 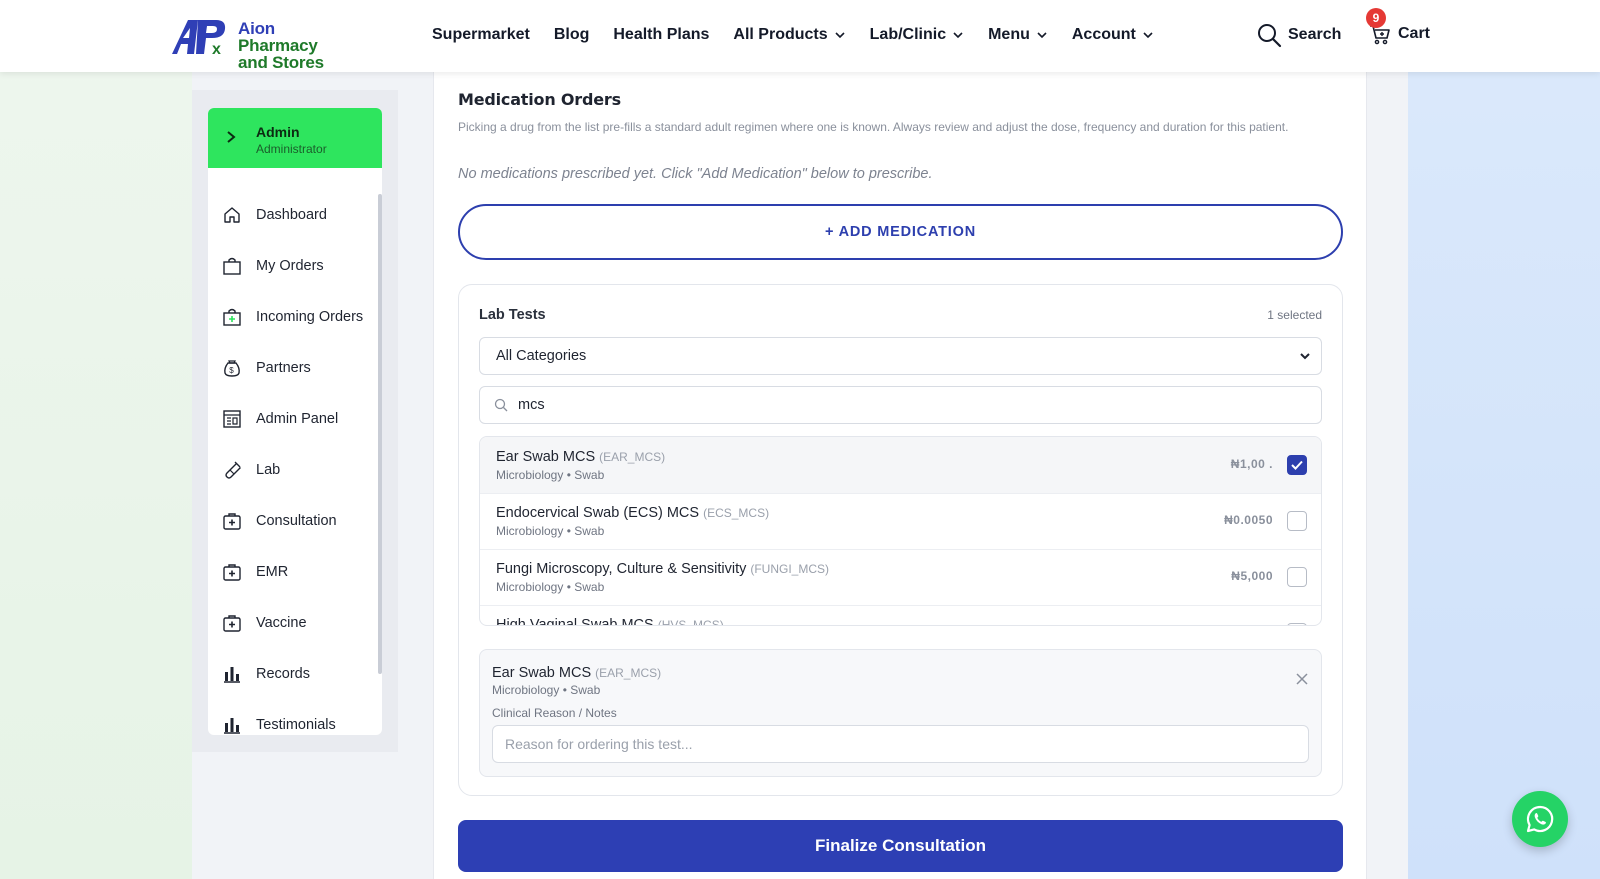 I want to click on sidebar-item-records: Records, so click(x=266, y=674).